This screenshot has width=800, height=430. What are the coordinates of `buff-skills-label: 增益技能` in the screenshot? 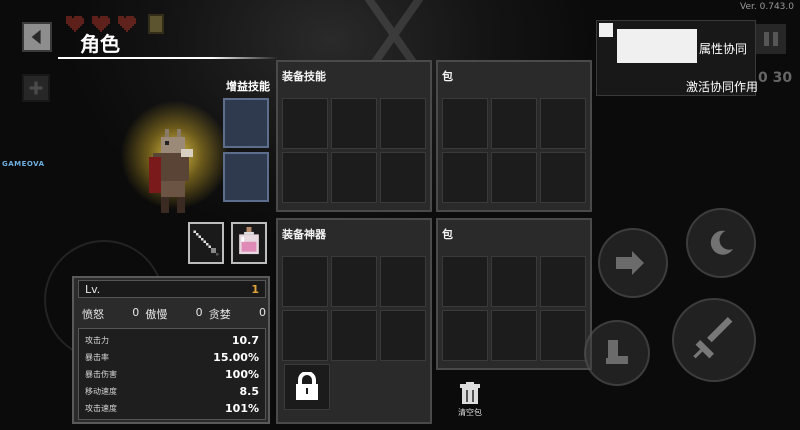 It's located at (248, 86).